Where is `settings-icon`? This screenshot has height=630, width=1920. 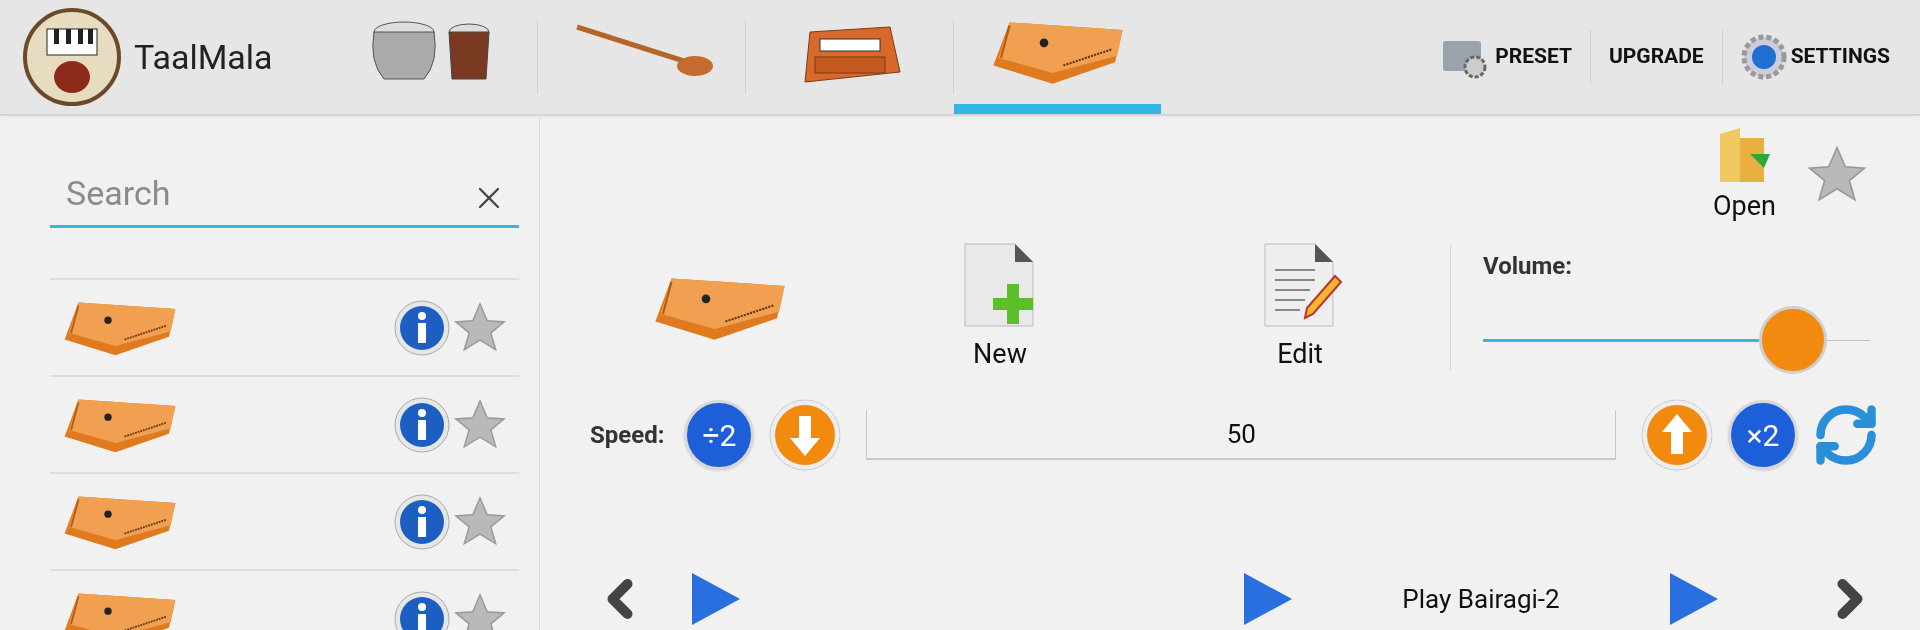
settings-icon is located at coordinates (1763, 57).